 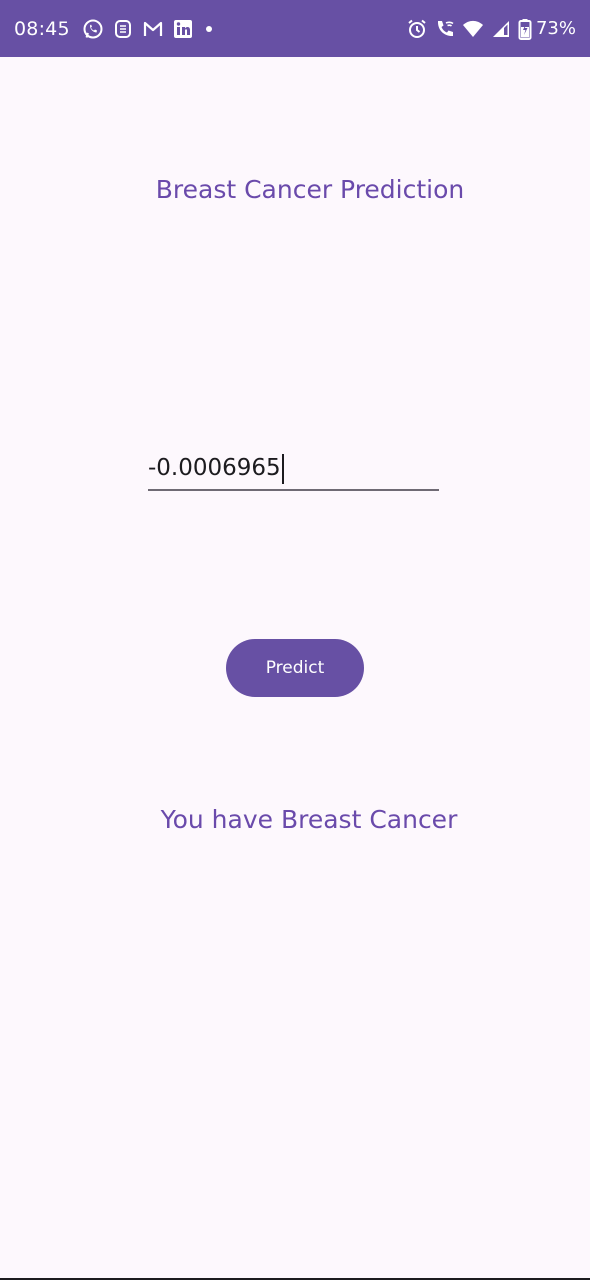 What do you see at coordinates (445, 29) in the screenshot?
I see `wifi-calling-icon` at bounding box center [445, 29].